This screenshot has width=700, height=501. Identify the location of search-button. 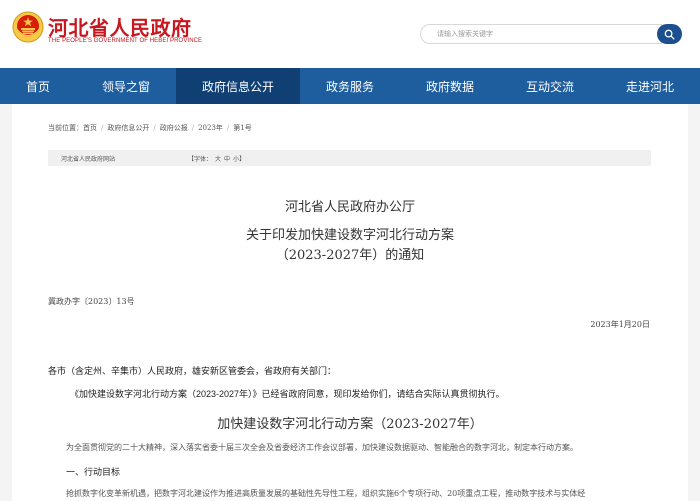
(669, 34).